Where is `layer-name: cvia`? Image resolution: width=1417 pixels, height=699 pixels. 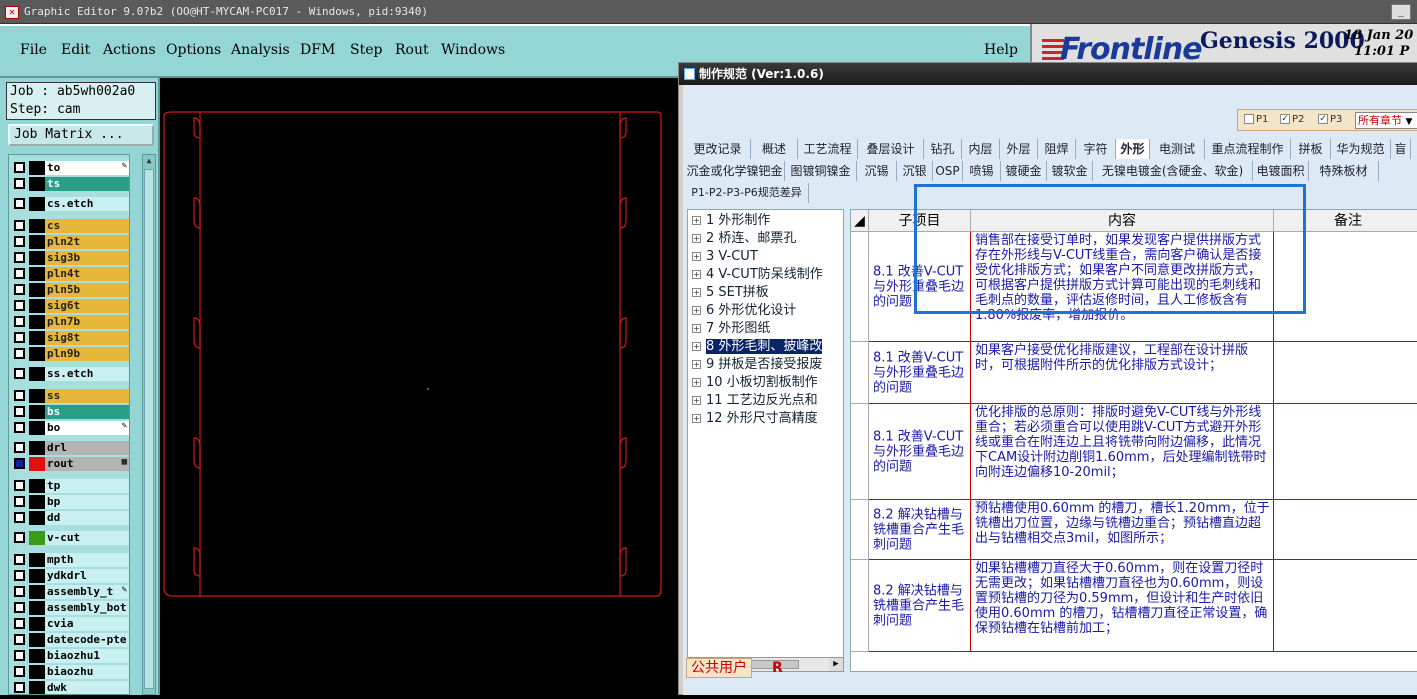 layer-name: cvia is located at coordinates (87, 624).